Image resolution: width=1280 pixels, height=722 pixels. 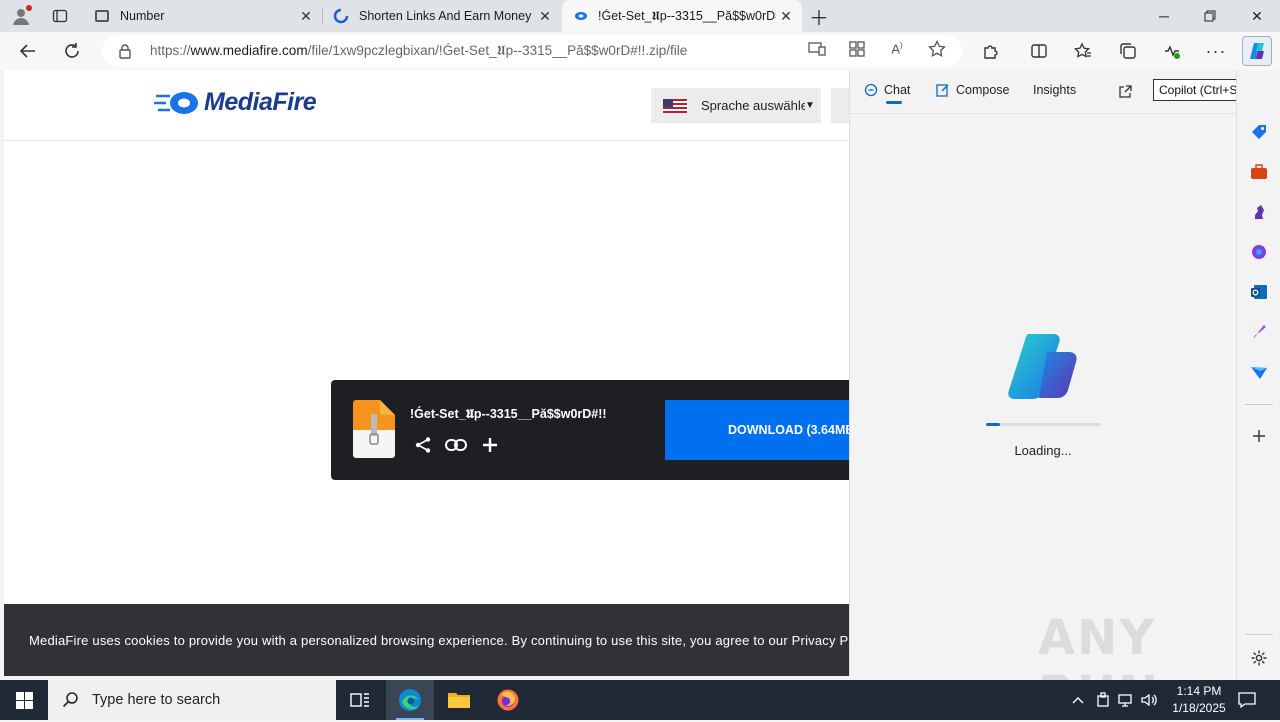 What do you see at coordinates (819, 17) in the screenshot?
I see `new-tab-button: ＋` at bounding box center [819, 17].